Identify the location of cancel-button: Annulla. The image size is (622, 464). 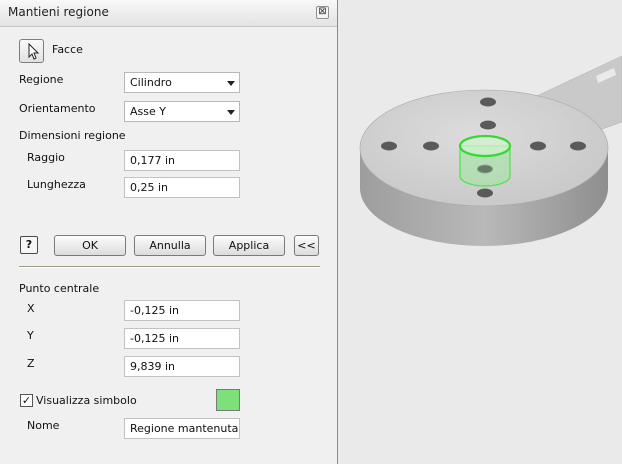
(170, 245).